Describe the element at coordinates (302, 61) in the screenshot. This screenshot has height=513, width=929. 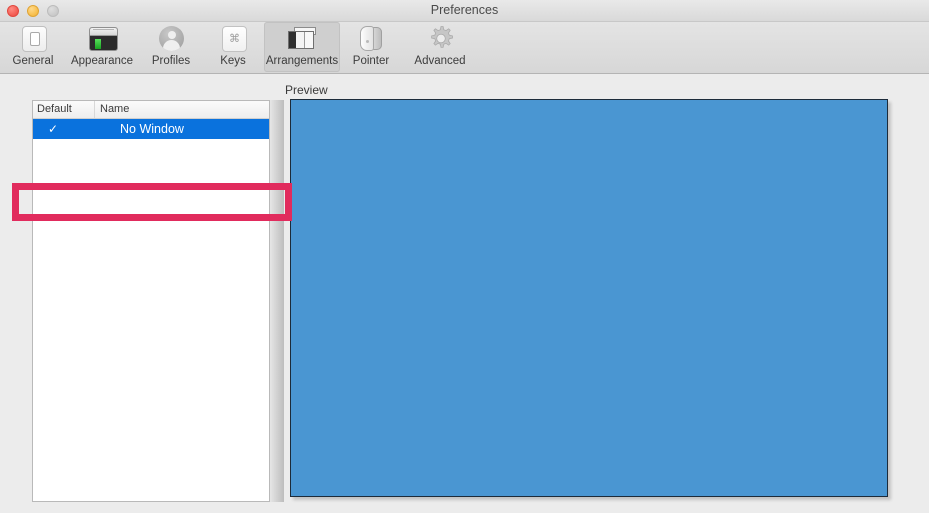
I see `toolbar-tab-arrangements-label: Arrangements` at that location.